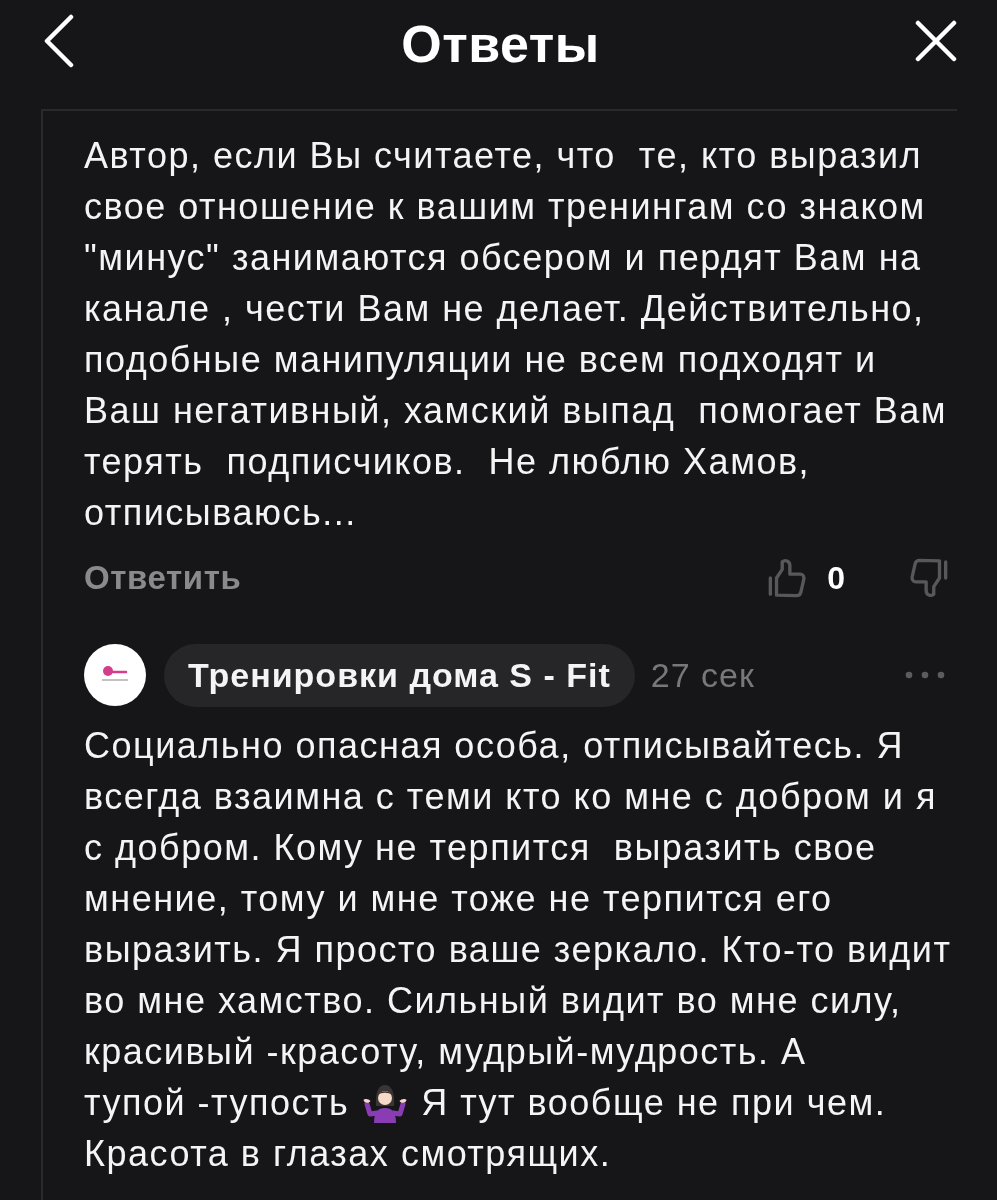 The width and height of the screenshot is (997, 1200). I want to click on more-icon, so click(925, 675).